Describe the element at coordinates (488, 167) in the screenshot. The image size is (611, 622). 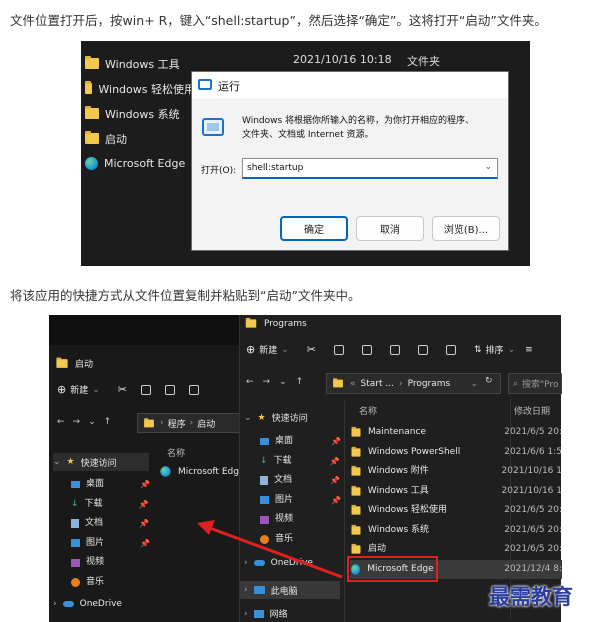
I see `chevron-down-icon: ⌄` at that location.